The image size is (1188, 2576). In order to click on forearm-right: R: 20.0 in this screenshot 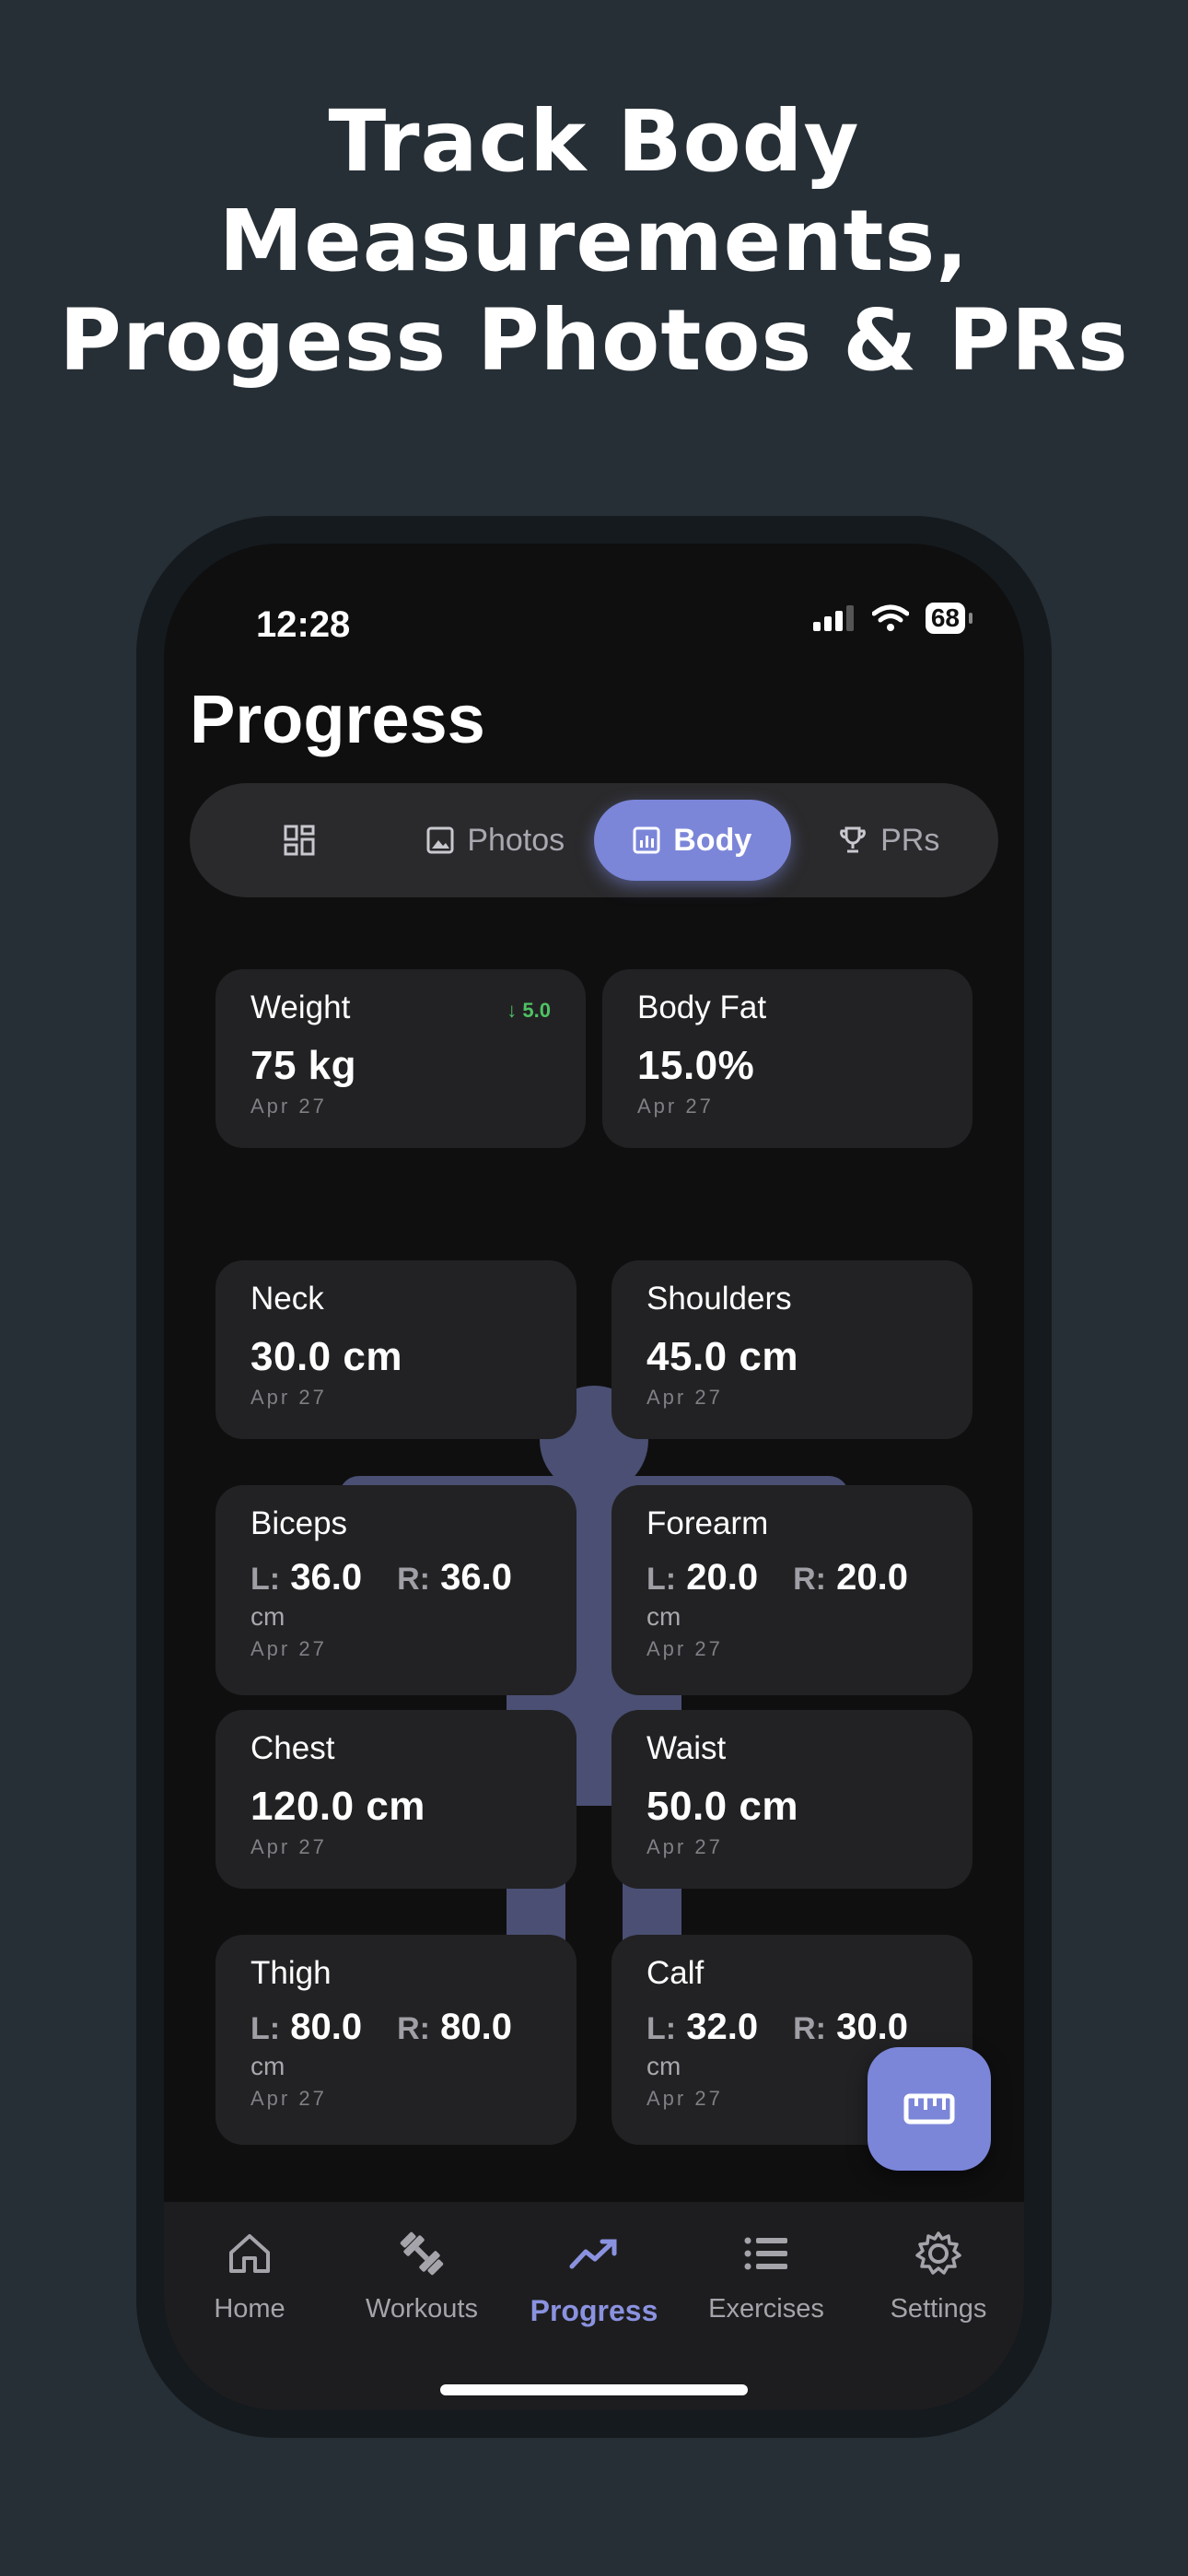, I will do `click(850, 1577)`.